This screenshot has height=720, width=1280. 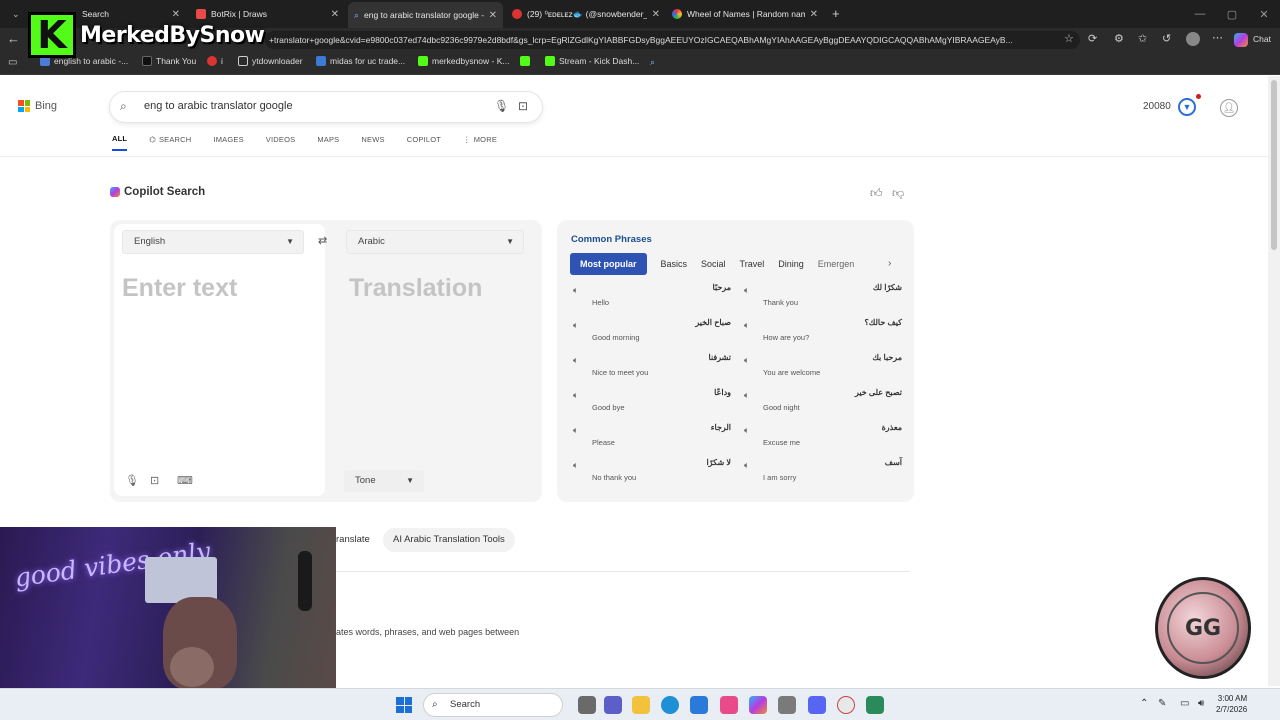 I want to click on tab-maps: MAPS, so click(x=328, y=142).